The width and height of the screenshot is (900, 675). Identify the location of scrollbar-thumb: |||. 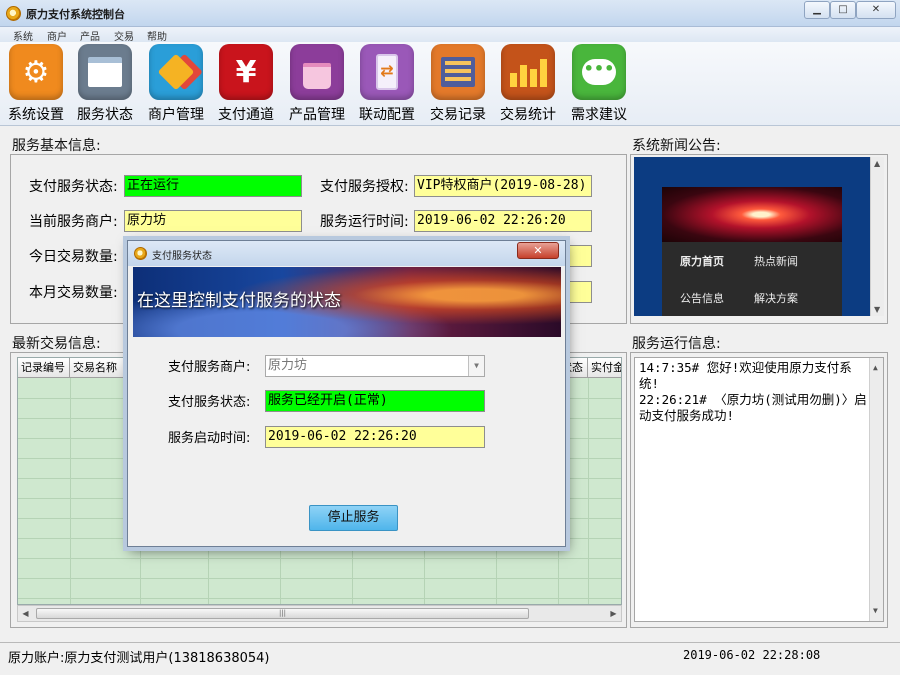
(282, 613).